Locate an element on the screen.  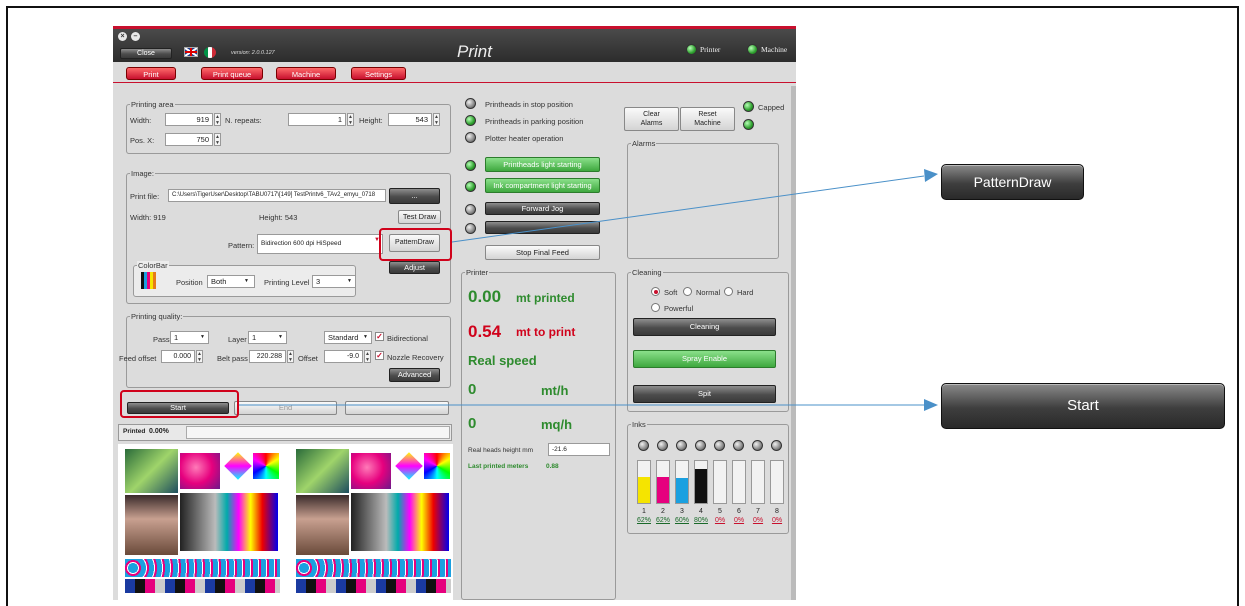
pattern-draw-callout: PatternDraw is located at coordinates (1012, 182).